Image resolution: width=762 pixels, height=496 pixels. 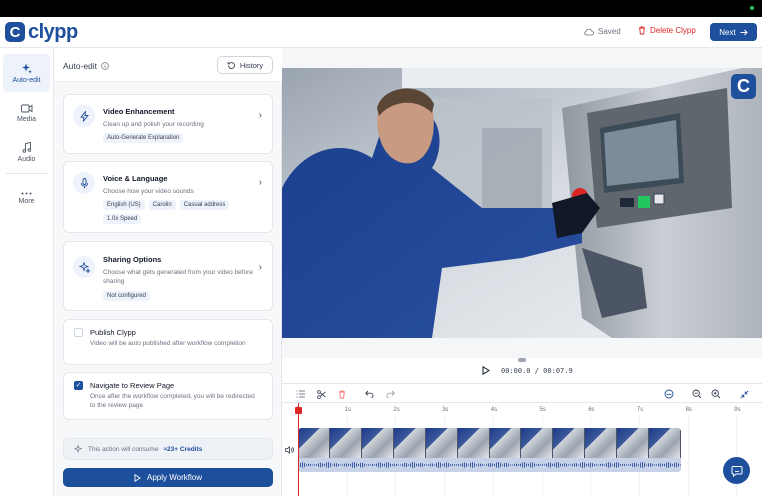 What do you see at coordinates (26, 73) in the screenshot?
I see `rail-item-auto-edit: Auto-edit` at bounding box center [26, 73].